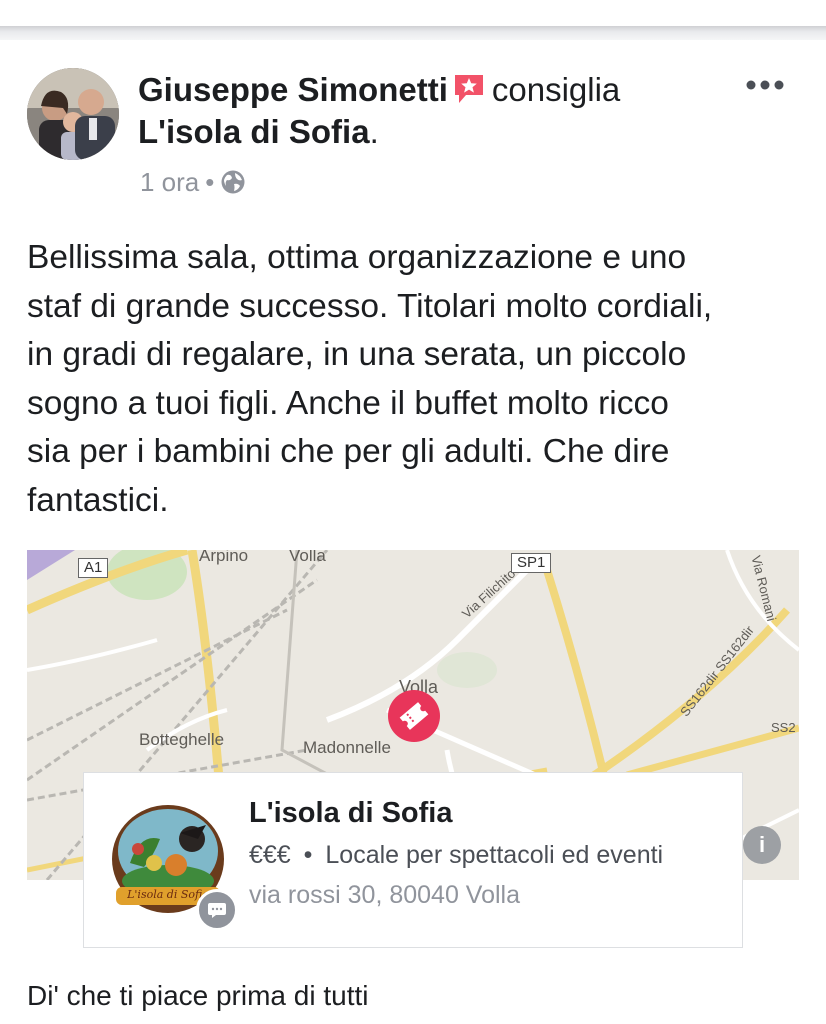 The image size is (826, 1024). Describe the element at coordinates (93, 568) in the screenshot. I see `map-shield-a1: A1` at that location.